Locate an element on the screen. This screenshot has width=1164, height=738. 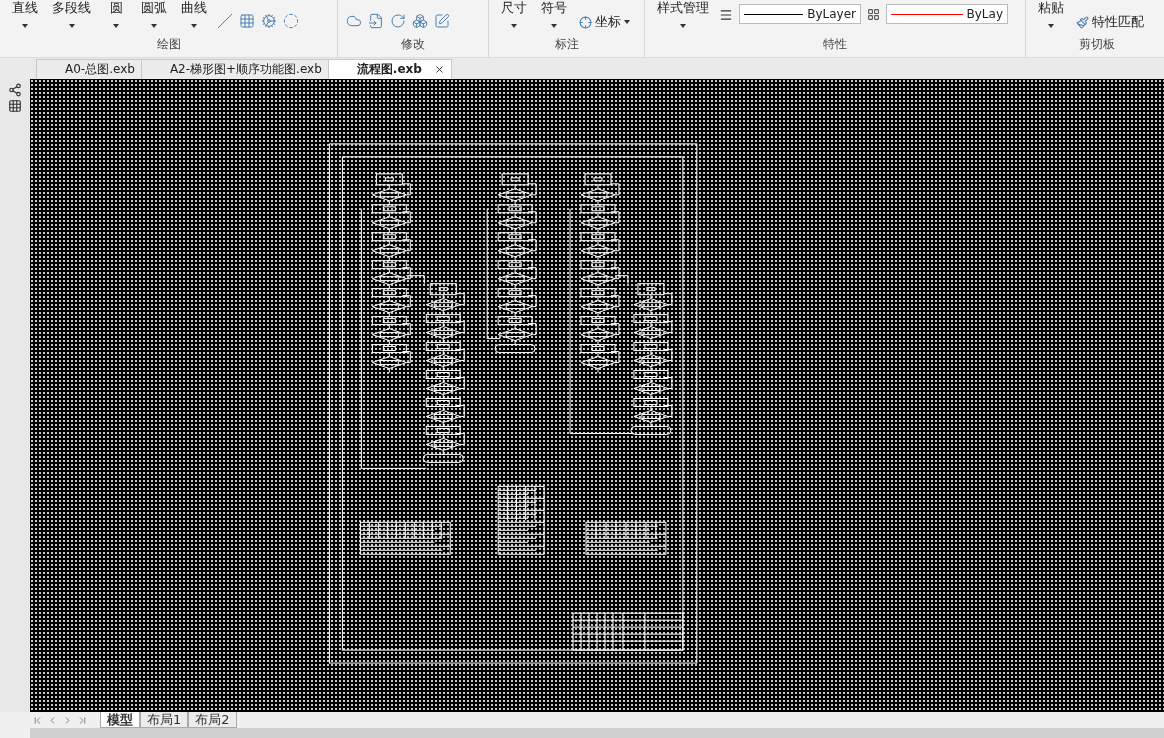
group-label: 修改 is located at coordinates (413, 44).